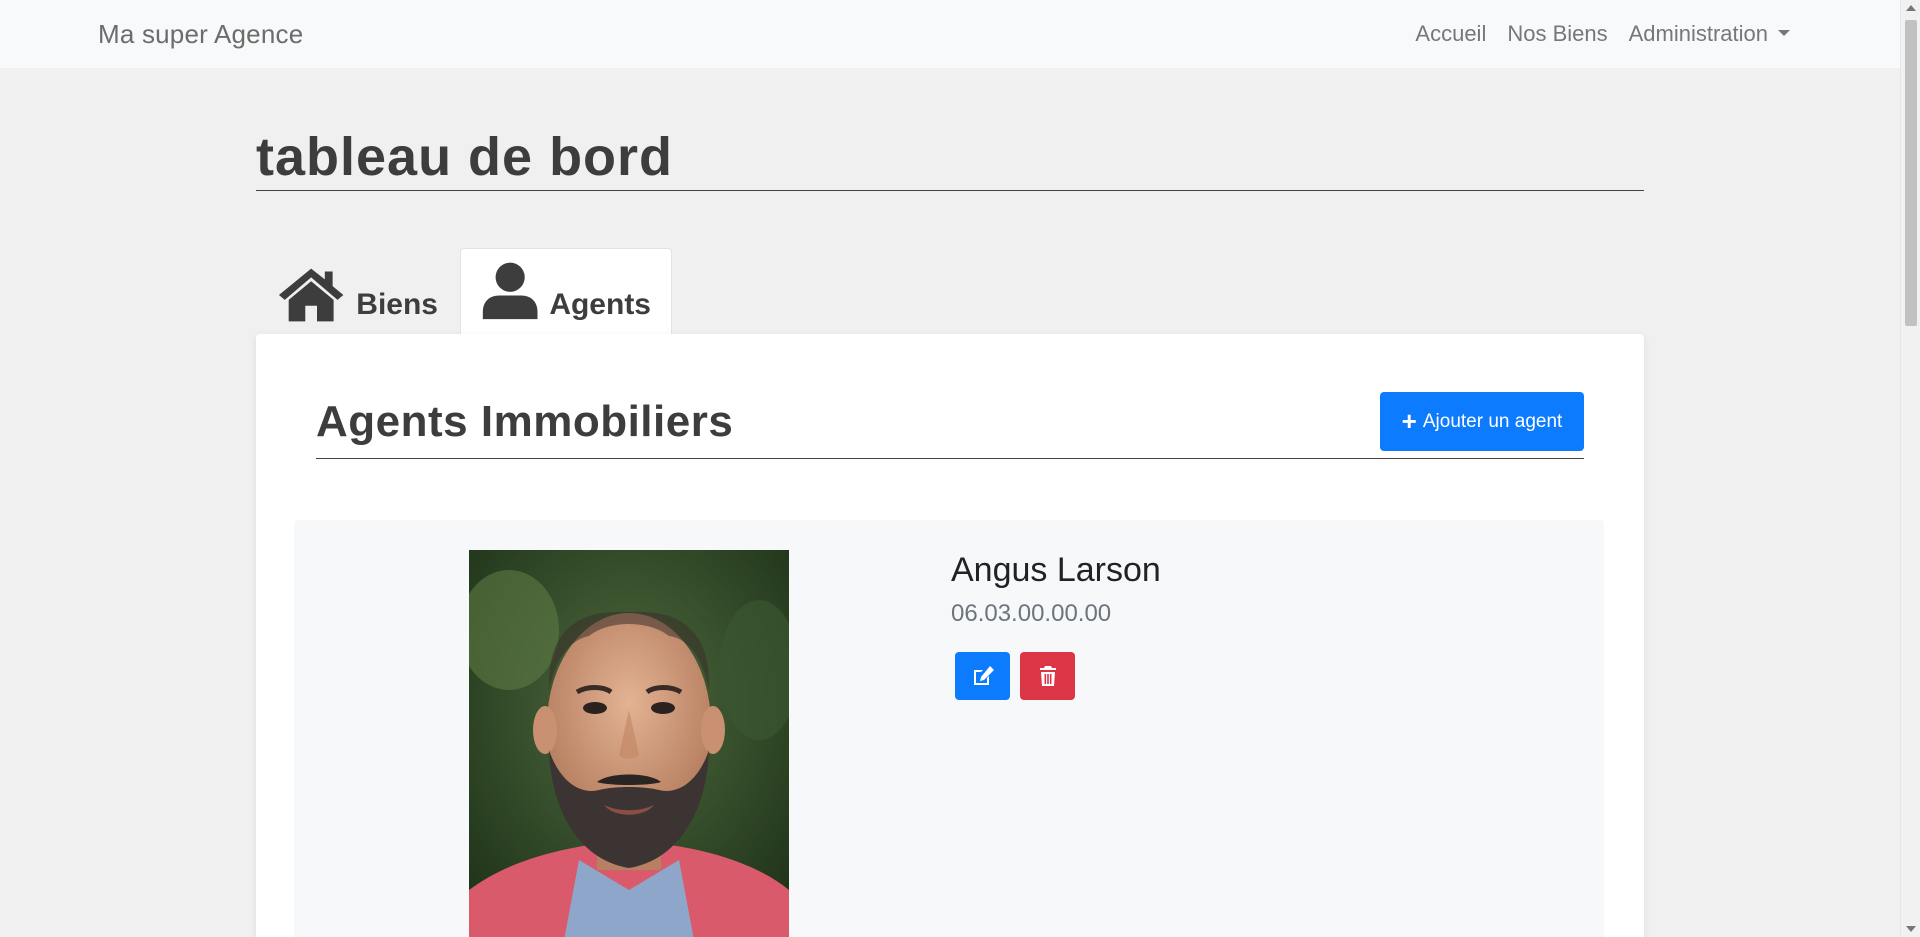 This screenshot has width=1920, height=937. I want to click on tab-list: Biens Agents, so click(464, 291).